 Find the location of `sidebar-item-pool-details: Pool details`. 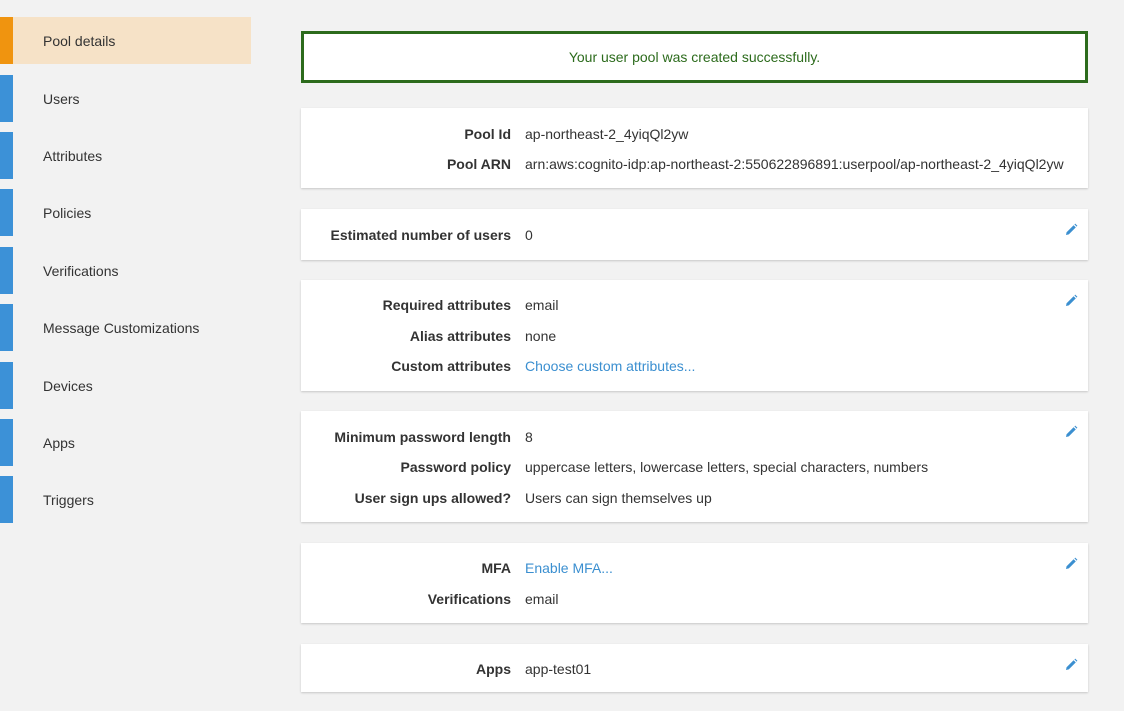

sidebar-item-pool-details: Pool details is located at coordinates (125, 40).